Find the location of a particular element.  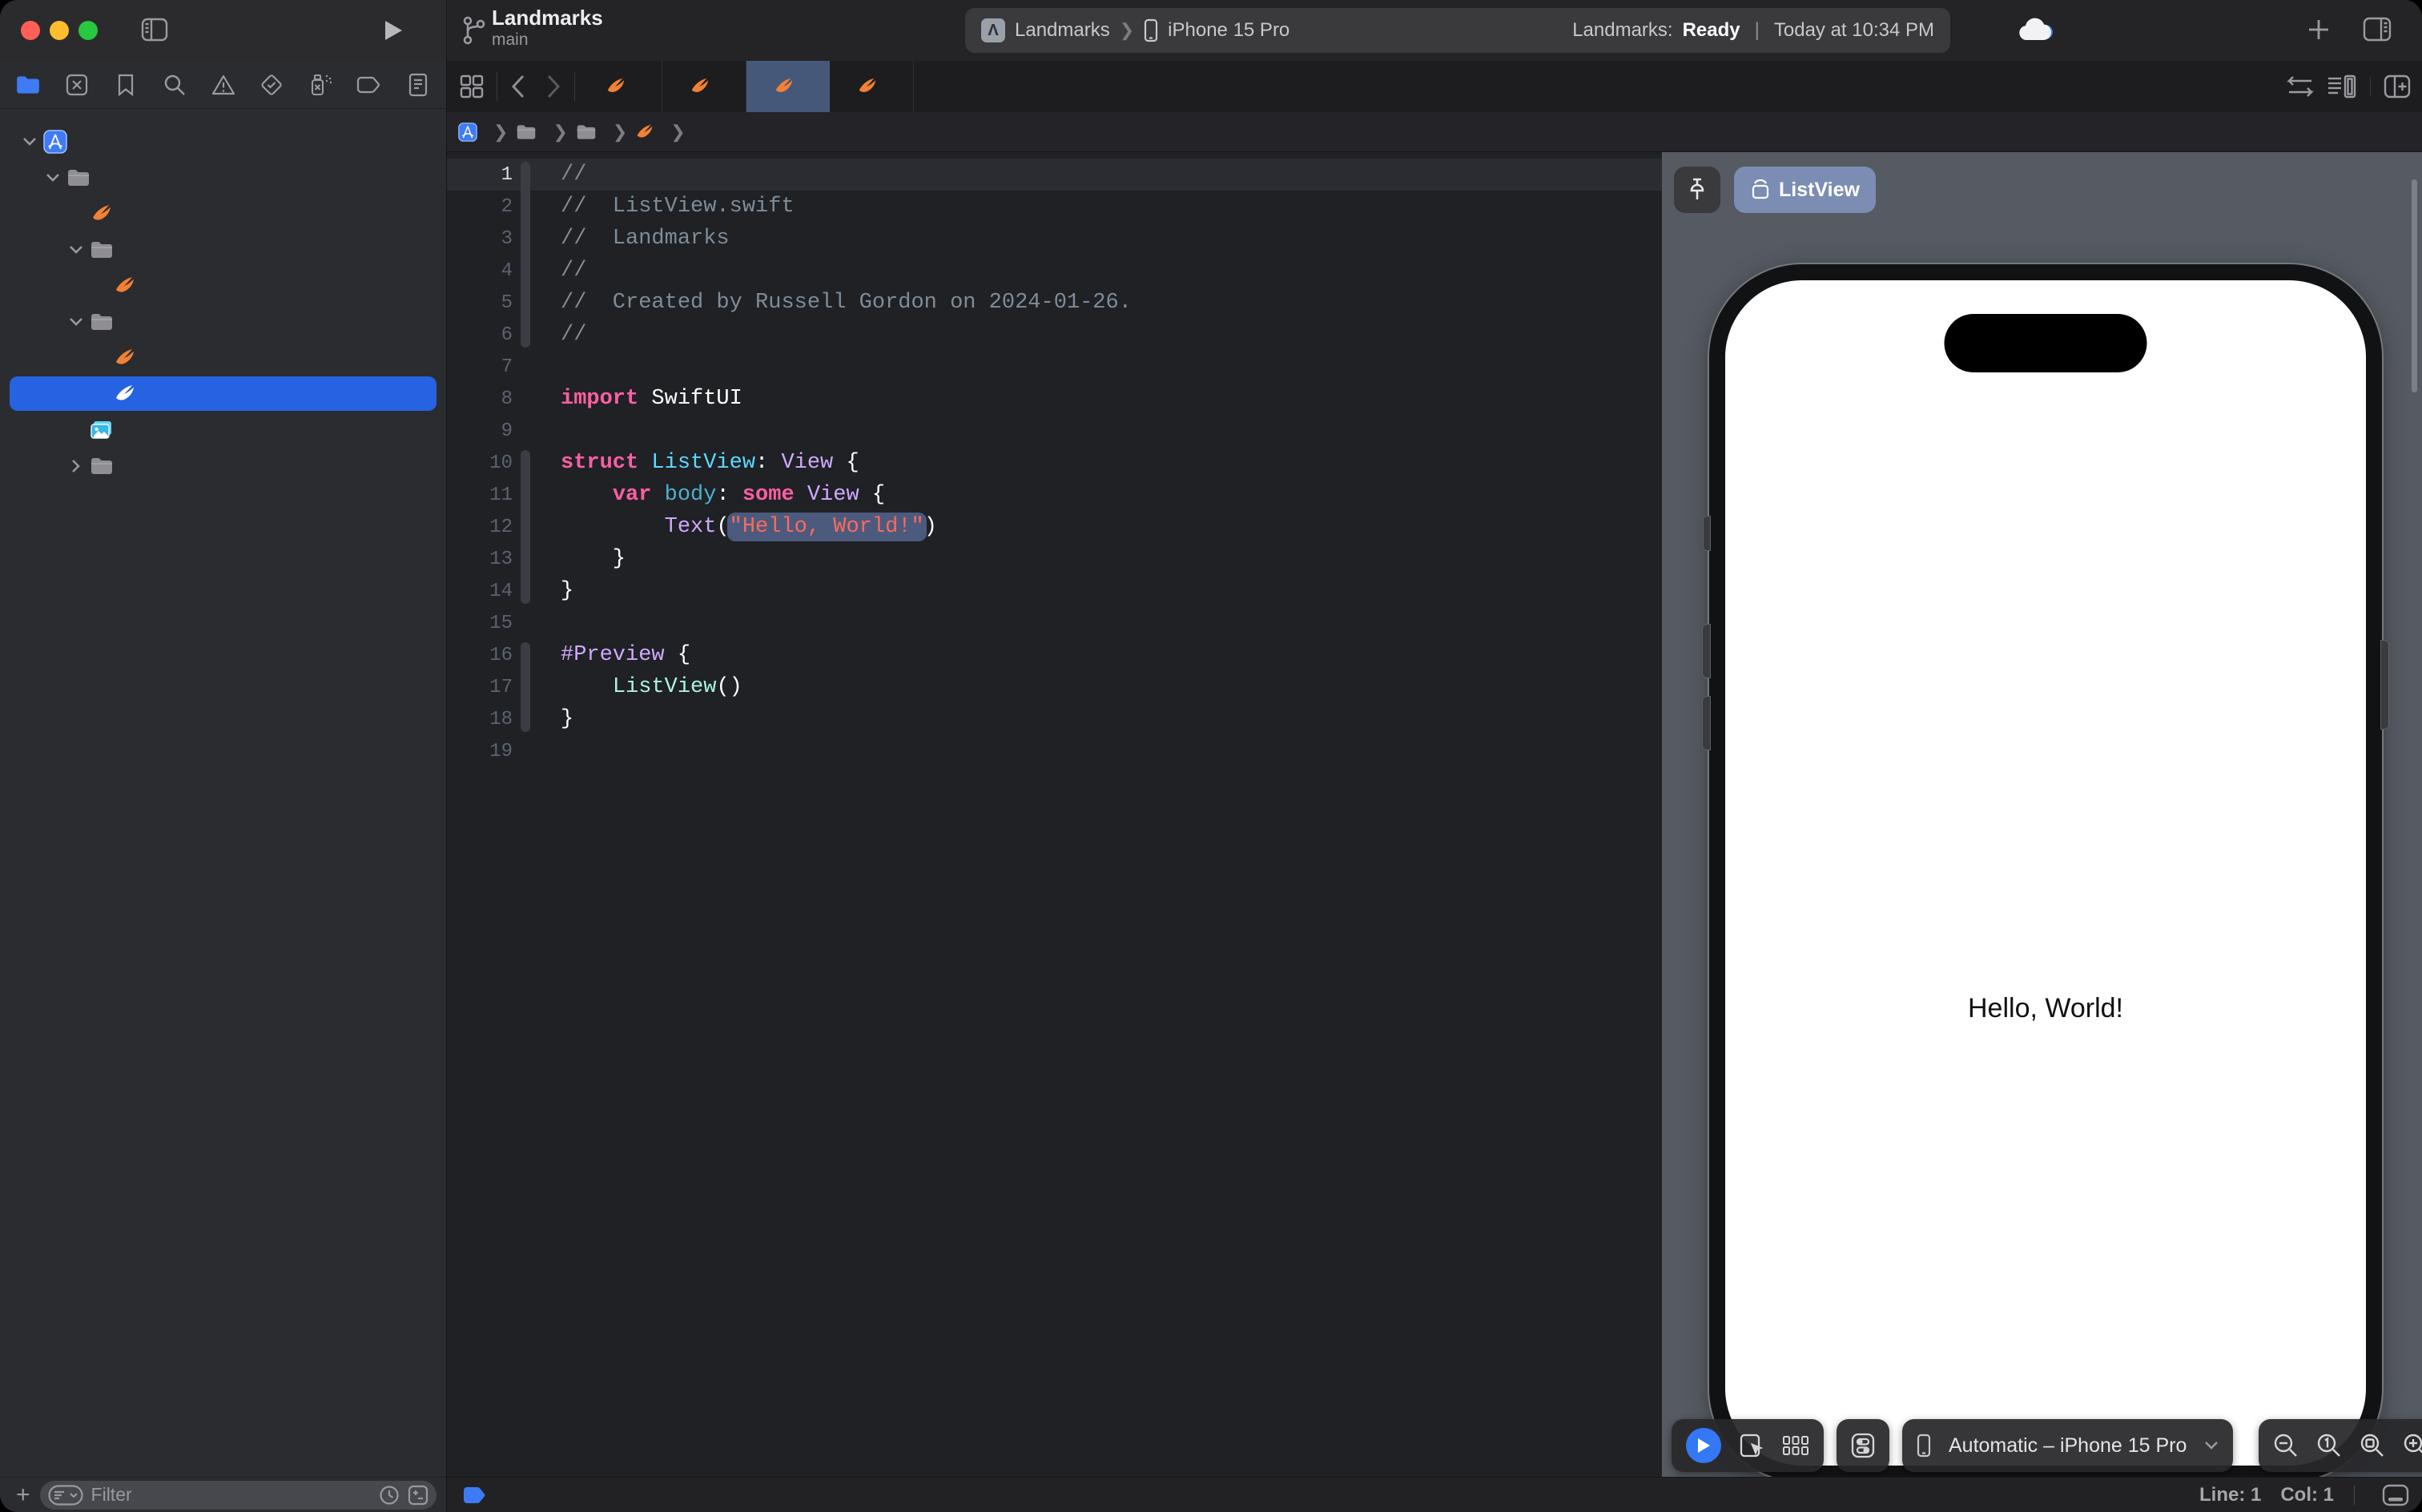

line-number: 11 is located at coordinates (480, 495).